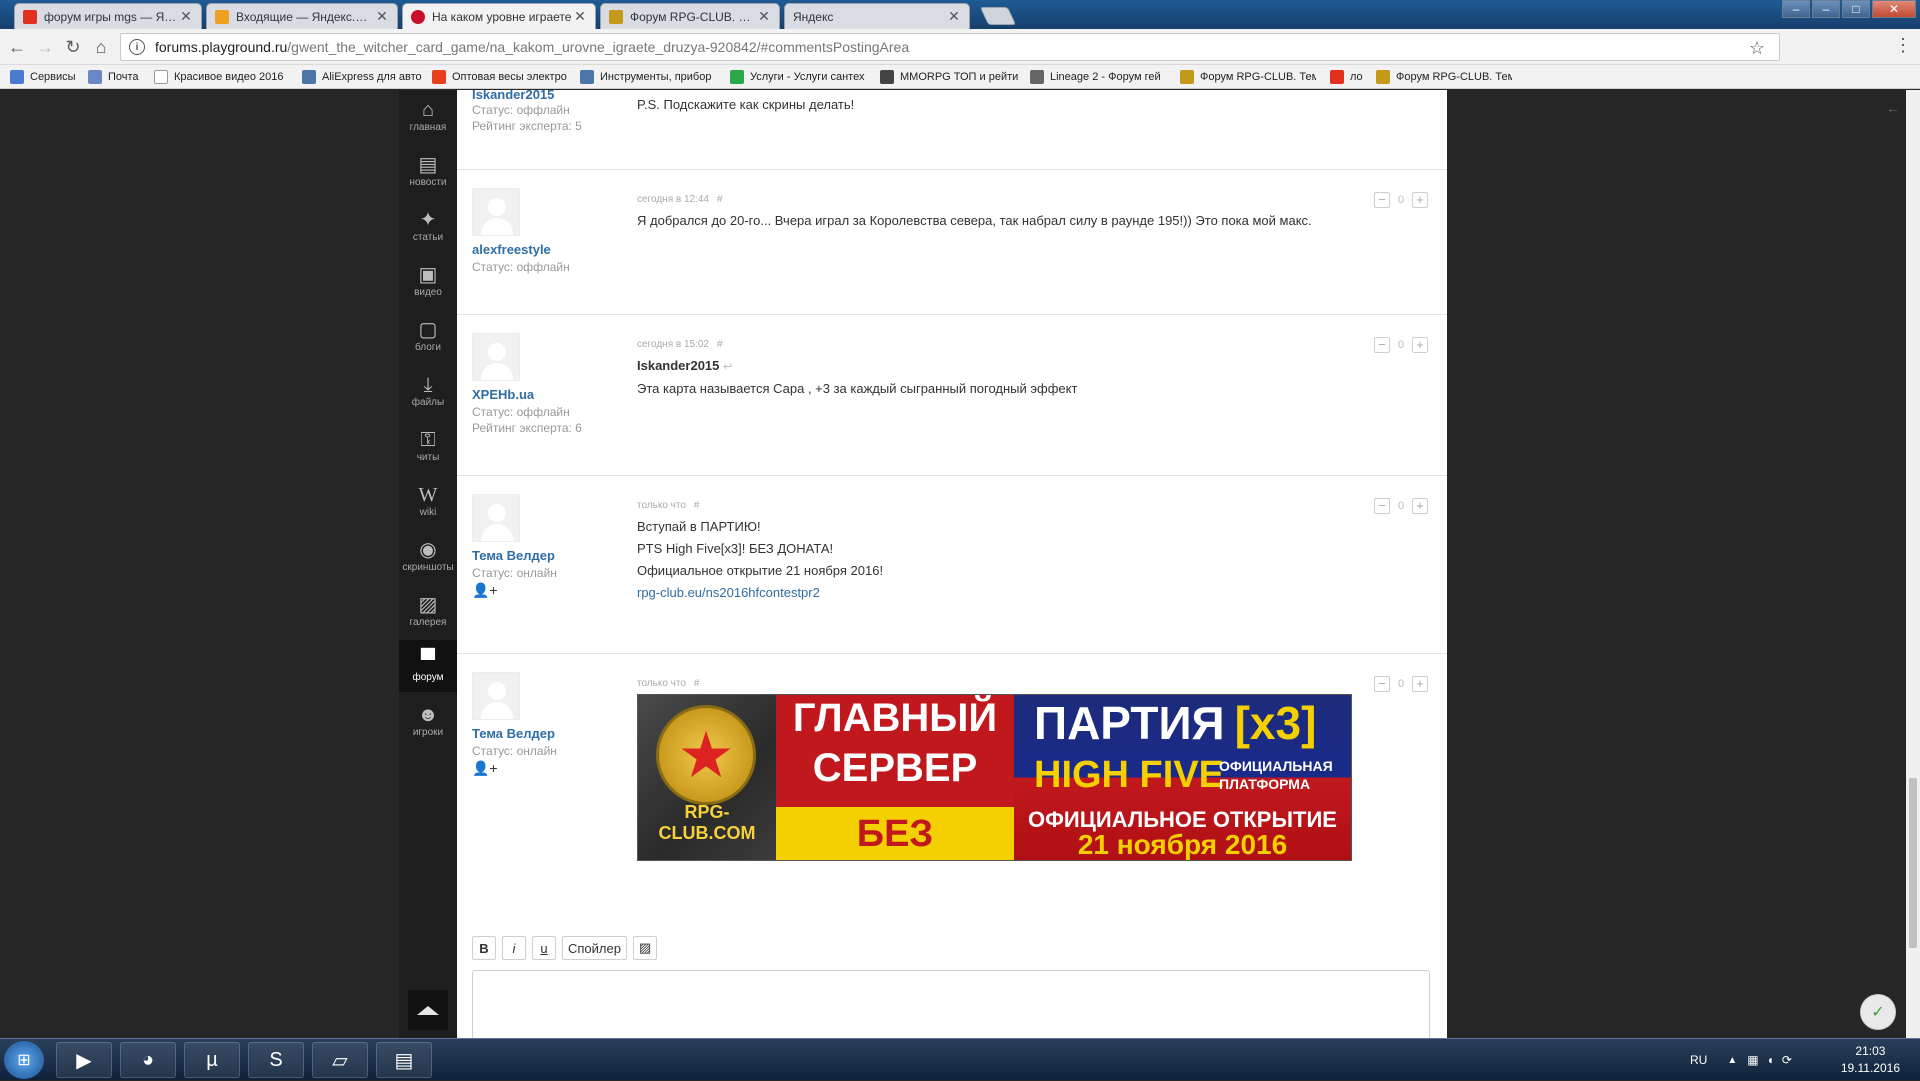  Describe the element at coordinates (649, 77) in the screenshot. I see `bookmark-item: Инструменты, прибор` at that location.